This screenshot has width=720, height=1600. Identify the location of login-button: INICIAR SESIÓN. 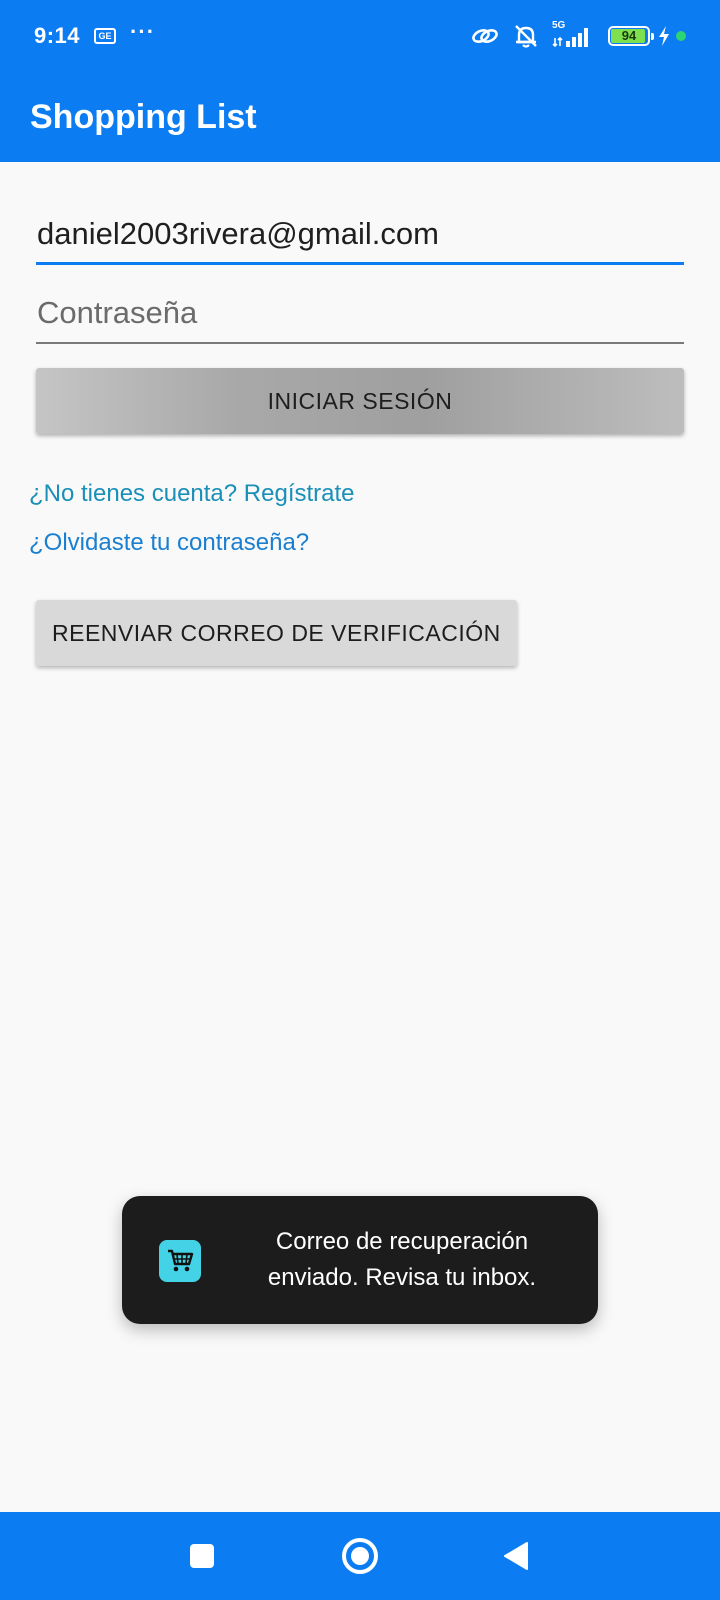
(360, 401).